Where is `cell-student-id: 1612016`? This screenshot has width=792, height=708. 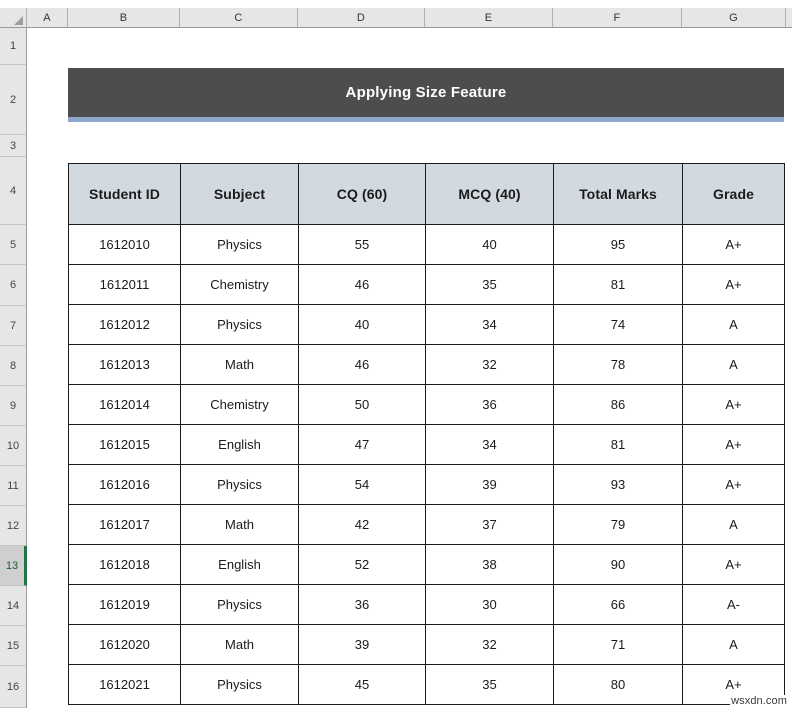 cell-student-id: 1612016 is located at coordinates (124, 484).